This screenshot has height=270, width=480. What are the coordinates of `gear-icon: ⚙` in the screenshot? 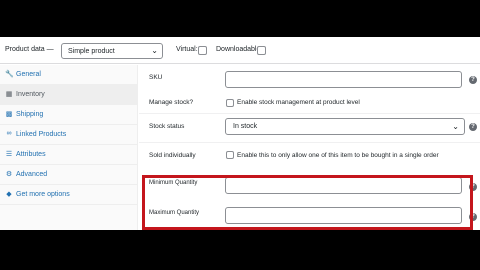 It's located at (9, 174).